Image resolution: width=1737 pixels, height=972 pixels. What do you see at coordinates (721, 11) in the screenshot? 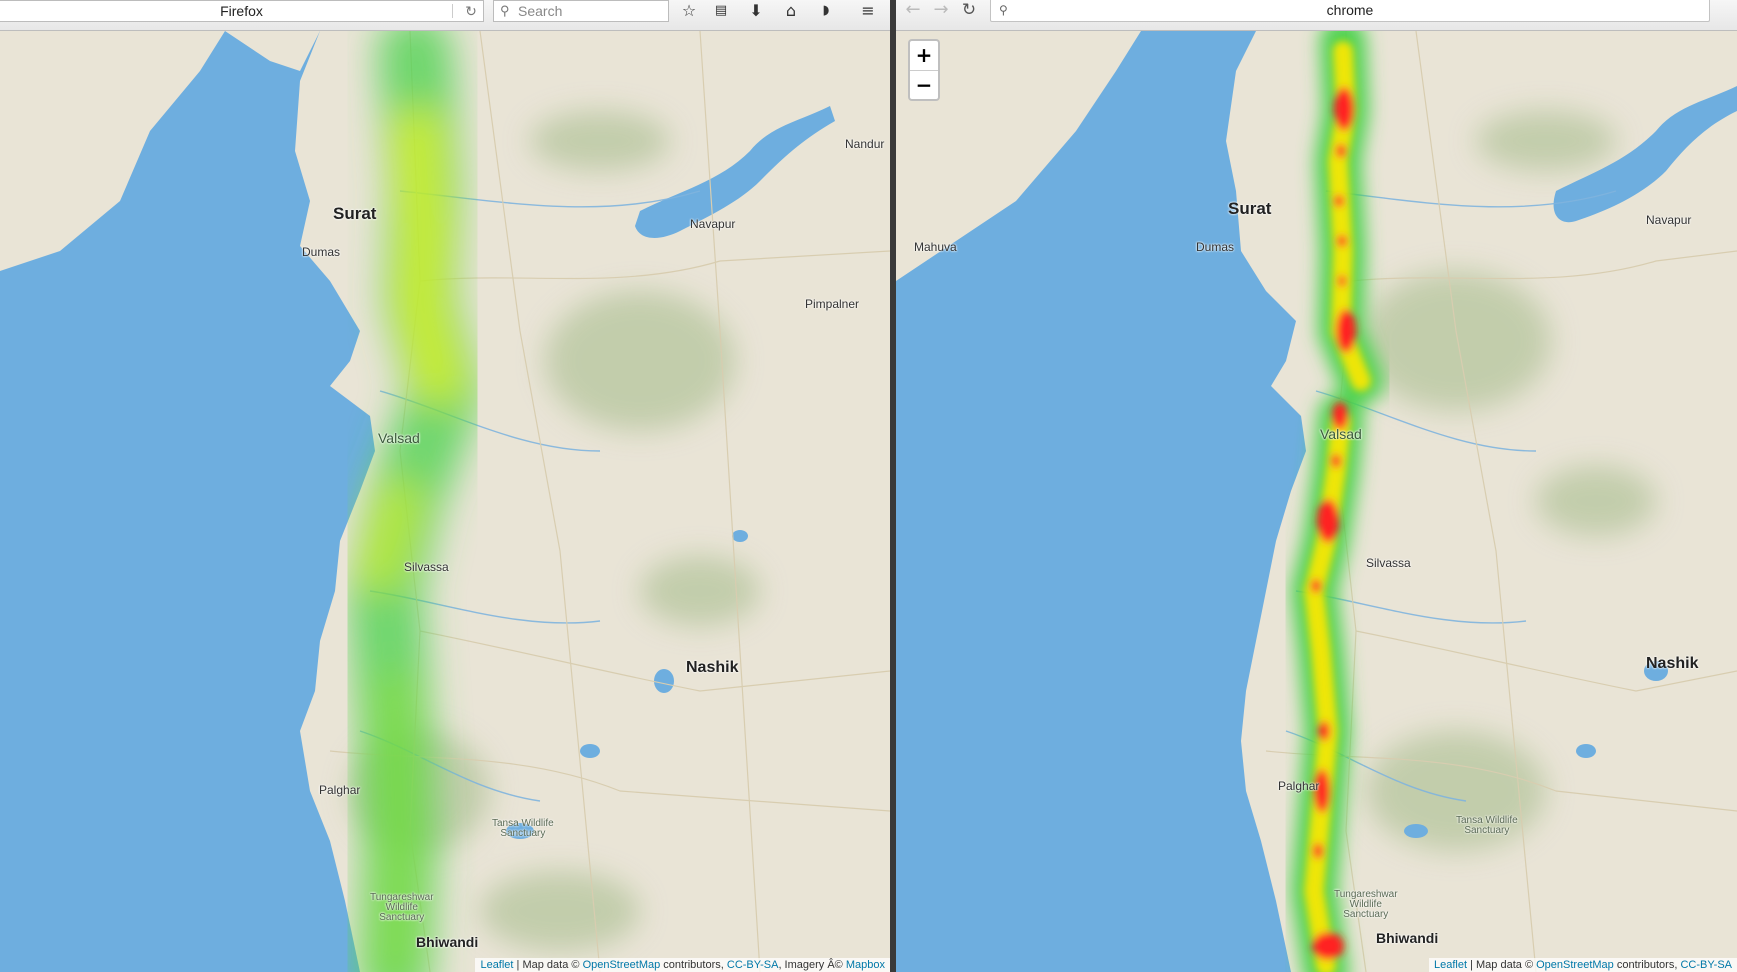
I see `reading-list-icon: ▤` at bounding box center [721, 11].